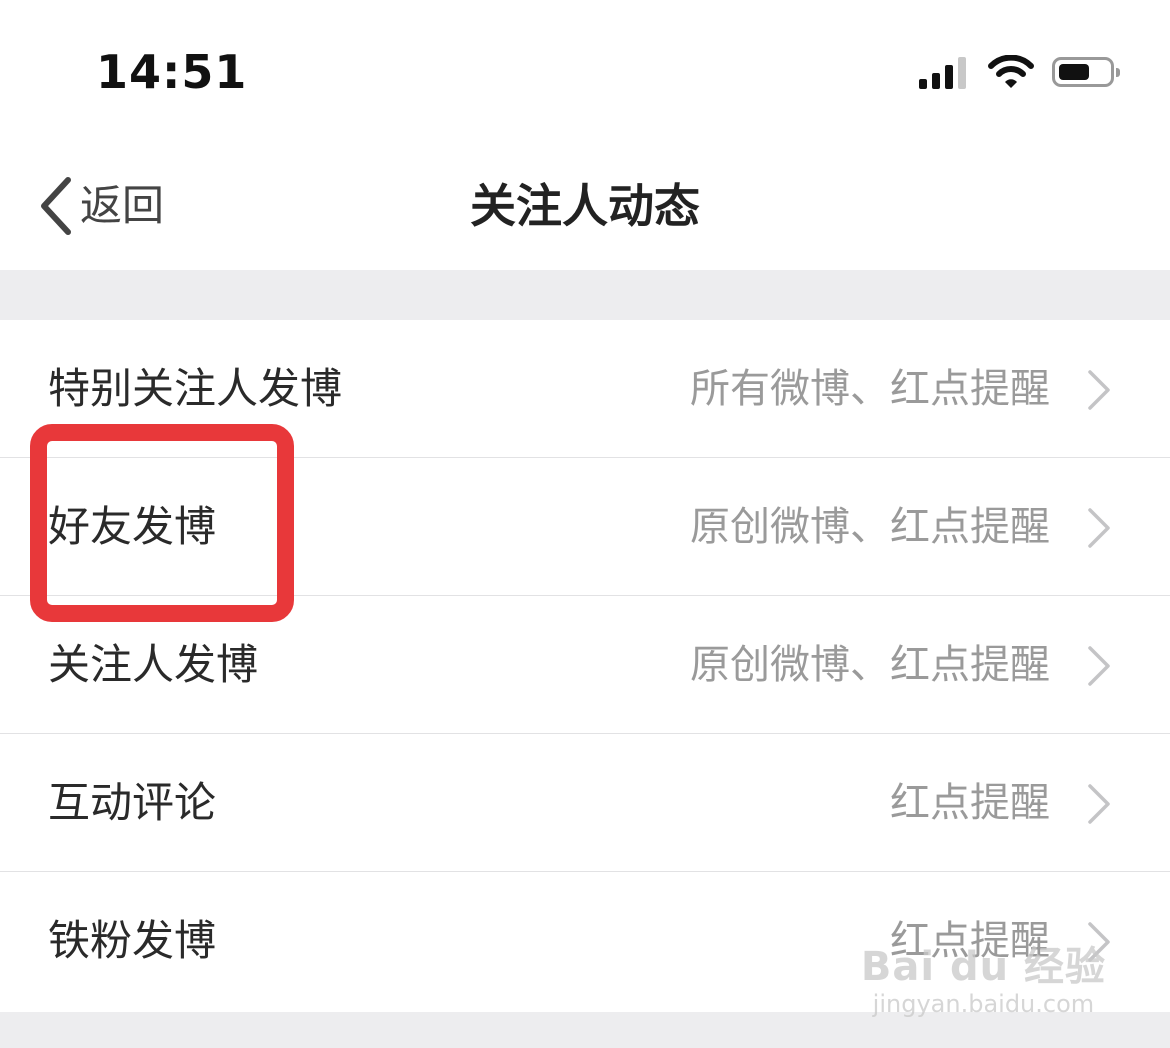 The width and height of the screenshot is (1170, 1048). Describe the element at coordinates (585, 389) in the screenshot. I see `settings-row-special-follow: 特别关注人发博 所有微博、红点提醒` at that location.